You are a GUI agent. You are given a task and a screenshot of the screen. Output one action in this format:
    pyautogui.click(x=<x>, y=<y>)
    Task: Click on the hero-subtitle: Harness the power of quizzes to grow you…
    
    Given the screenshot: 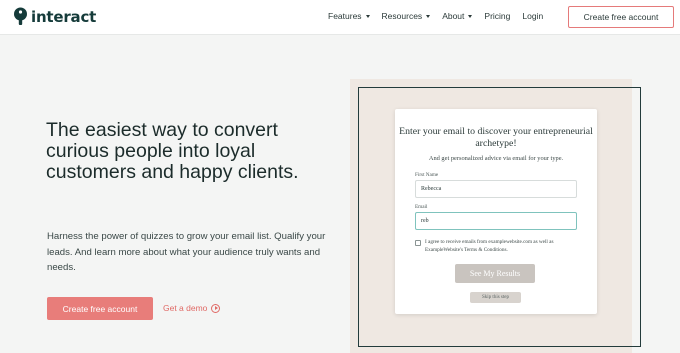 What is the action you would take?
    pyautogui.click(x=186, y=252)
    